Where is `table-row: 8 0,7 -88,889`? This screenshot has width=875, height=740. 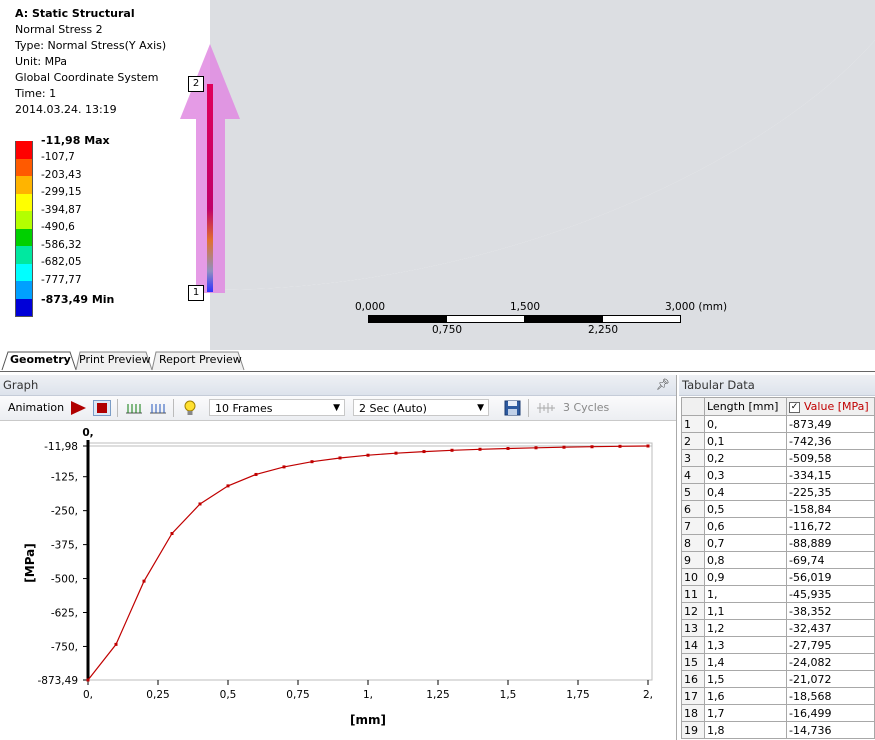 table-row: 8 0,7 -88,889 is located at coordinates (778, 543).